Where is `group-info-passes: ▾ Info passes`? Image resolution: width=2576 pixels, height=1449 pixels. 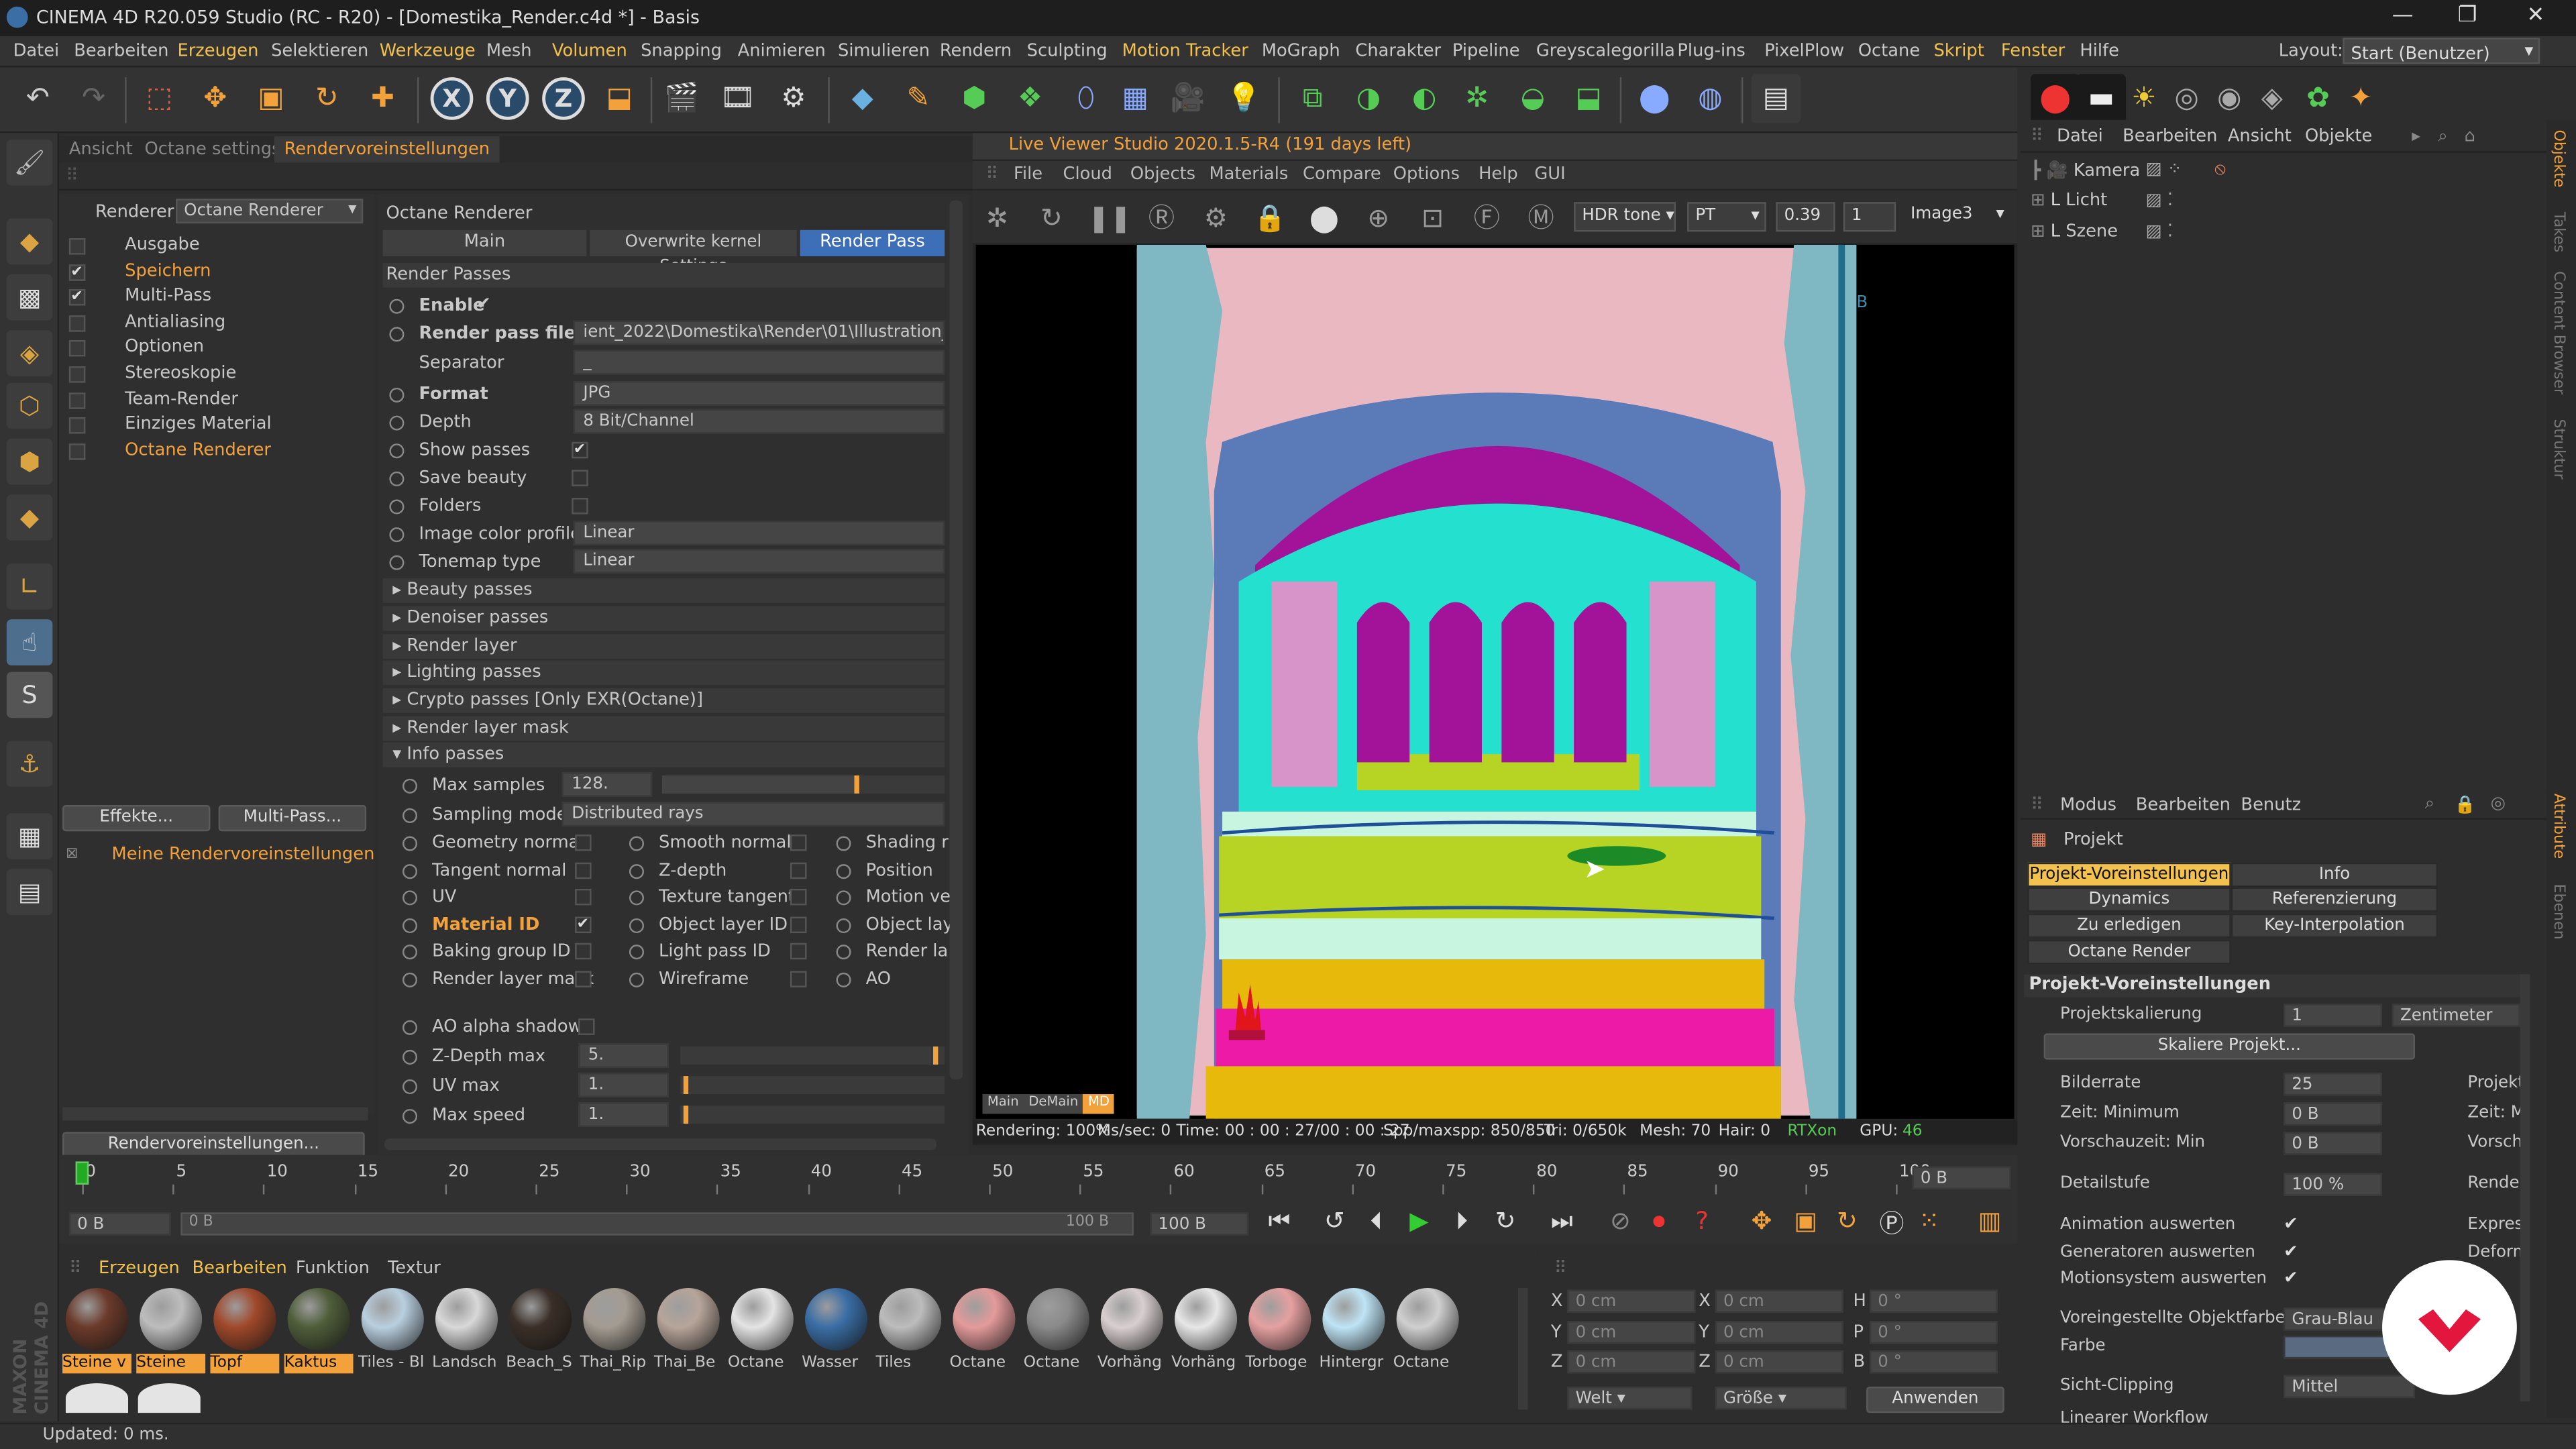
group-info-passes: ▾ Info passes is located at coordinates (663, 754).